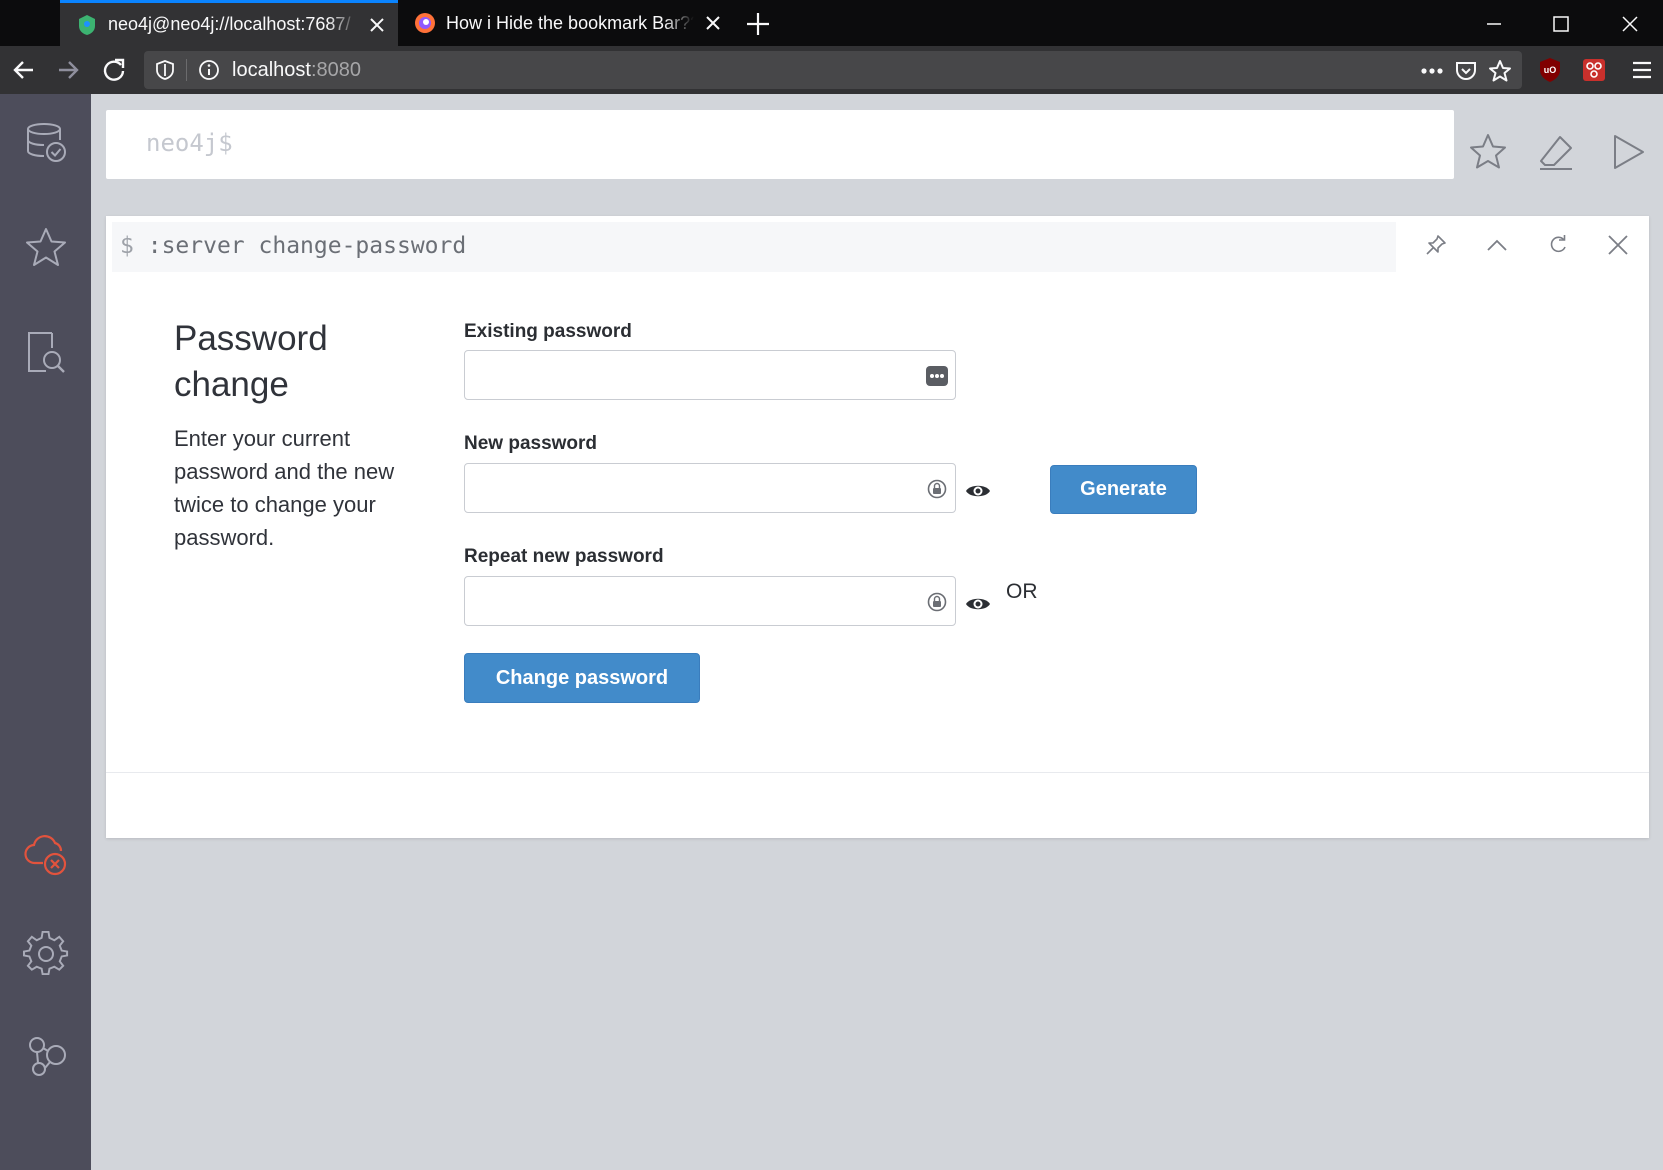 This screenshot has width=1663, height=1170. I want to click on settings-gear-icon, so click(46, 954).